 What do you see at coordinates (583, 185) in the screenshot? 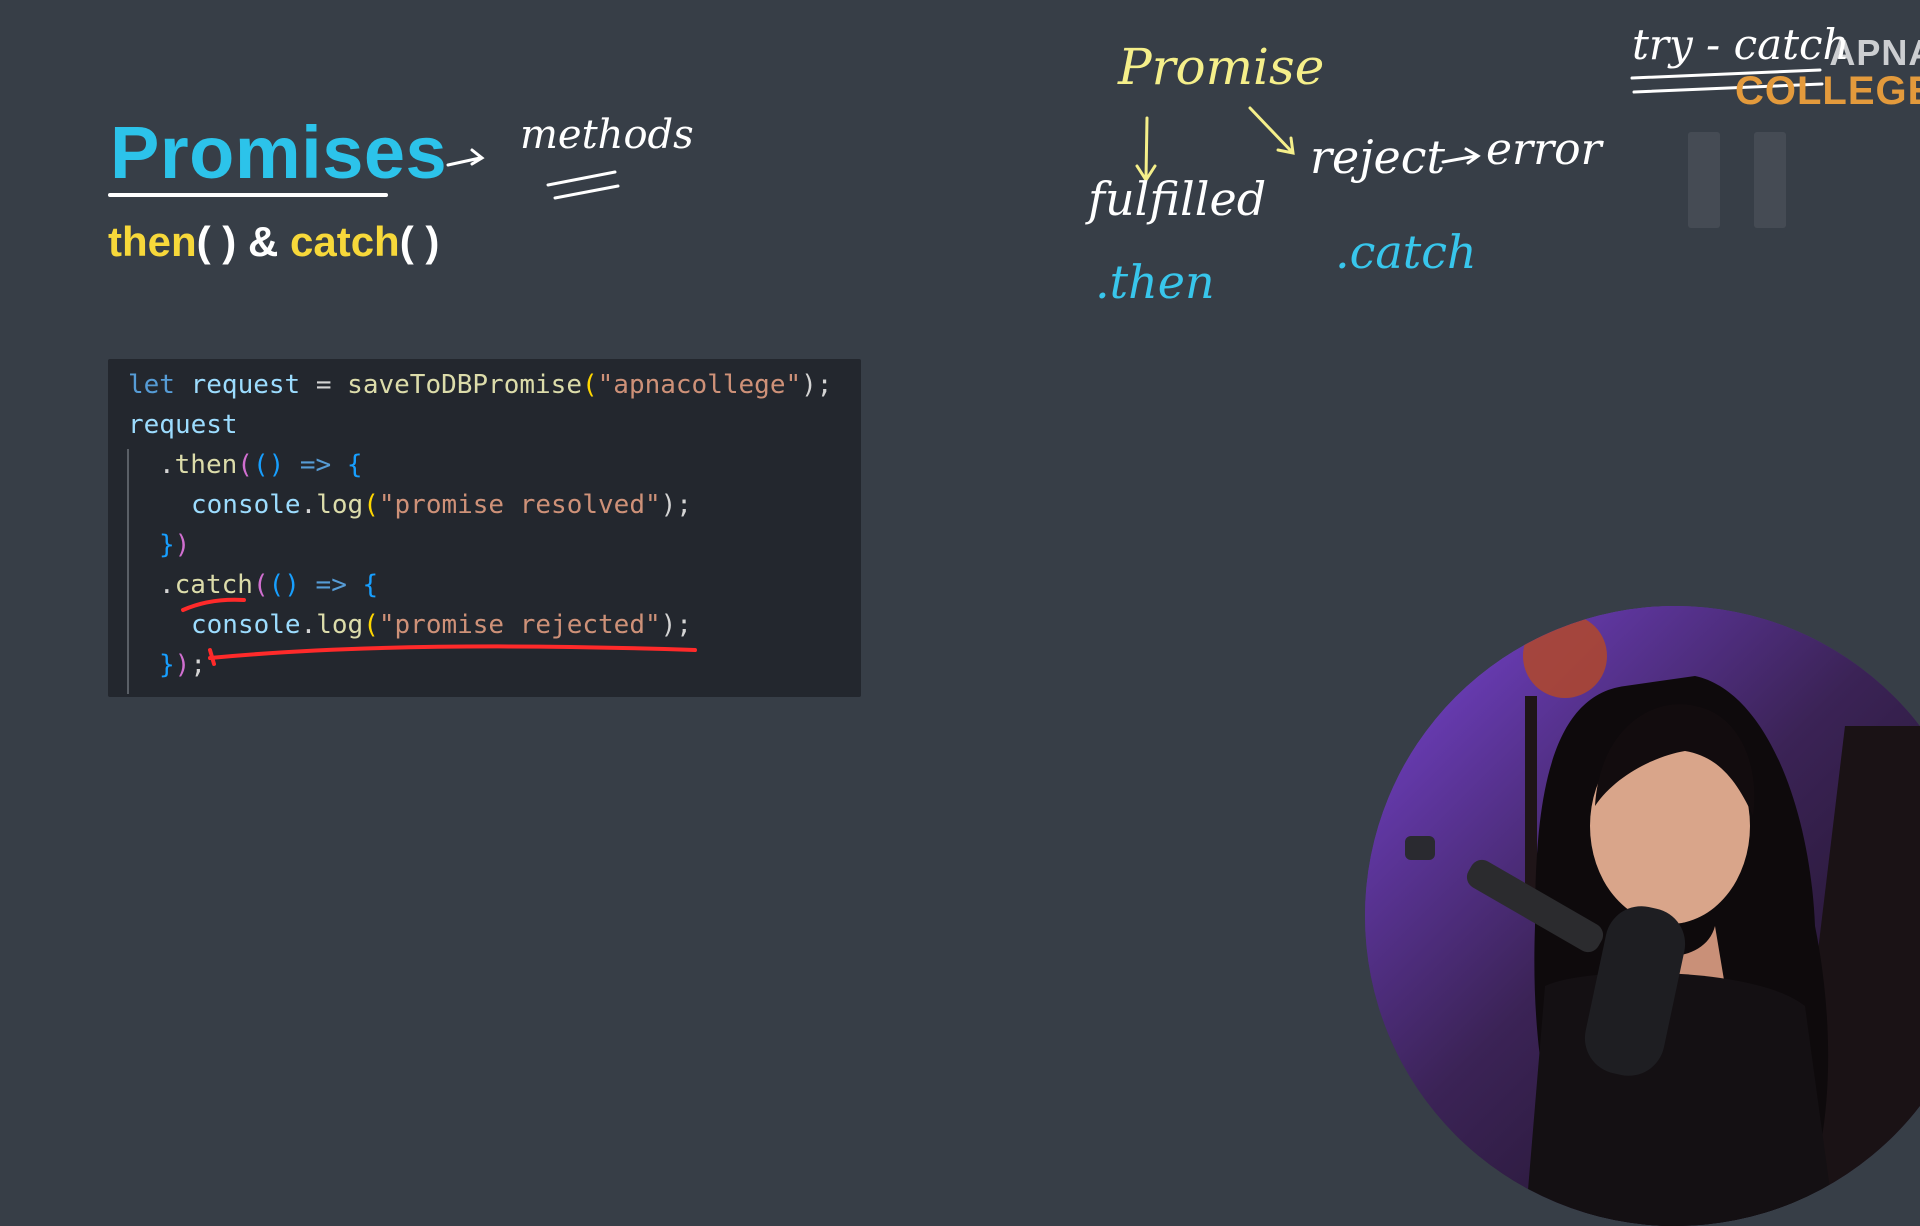
I see `double-underline` at bounding box center [583, 185].